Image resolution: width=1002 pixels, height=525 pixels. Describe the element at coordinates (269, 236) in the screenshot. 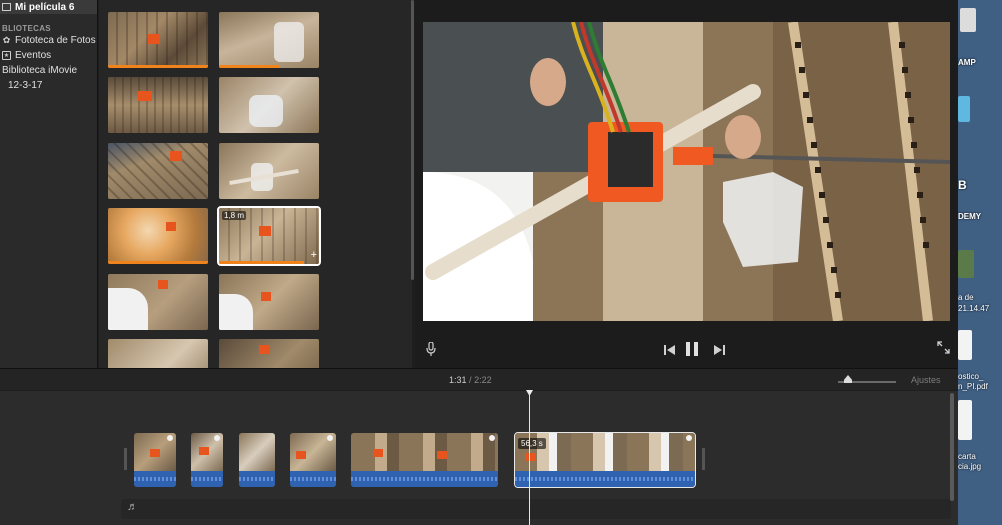

I see `clip-thumbnail-selected: 1,8 m +` at that location.